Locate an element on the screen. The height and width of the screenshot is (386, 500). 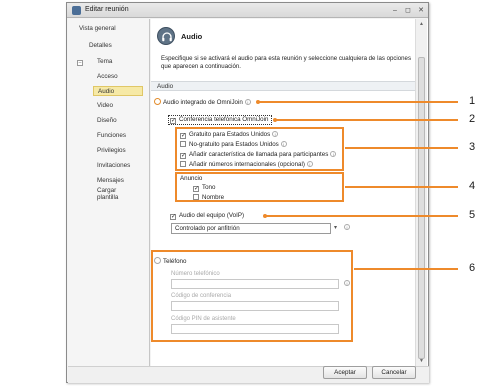
maximize-icon: ◻ is located at coordinates (408, 10).